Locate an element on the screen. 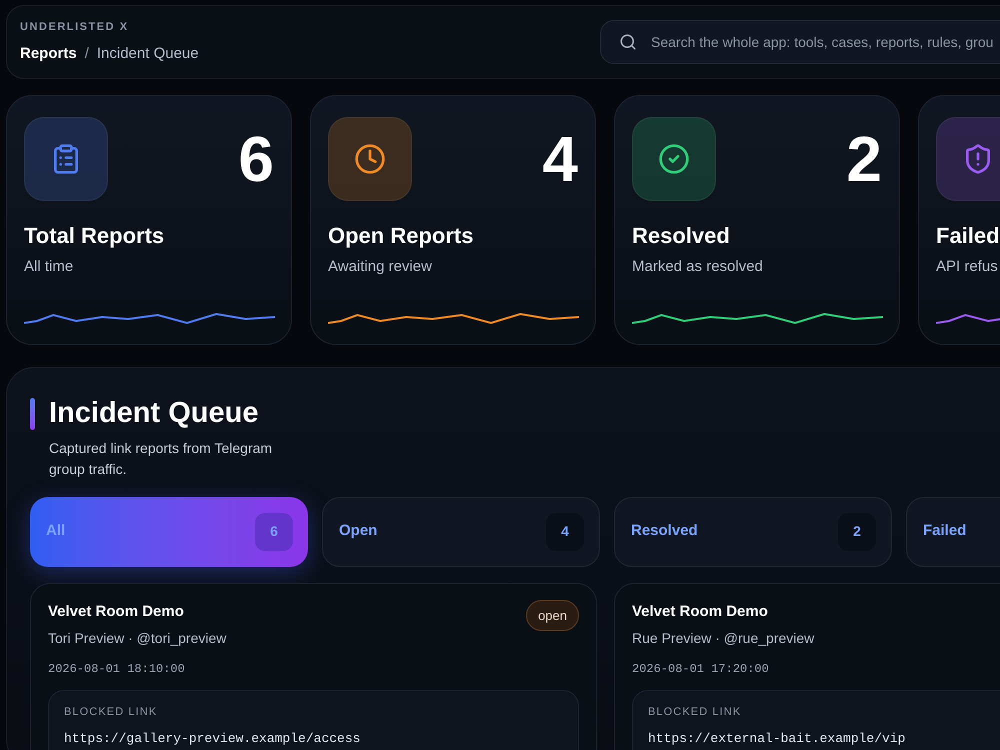 This screenshot has height=750, width=1000. stat-subtitle: API refus is located at coordinates (967, 267).